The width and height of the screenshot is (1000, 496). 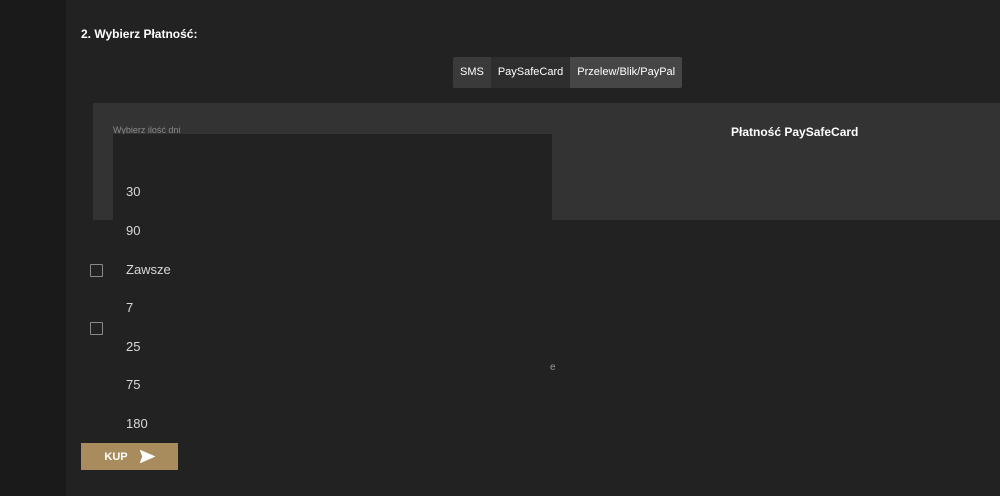 I want to click on dropdown-option-zawsze: Zawsze, so click(x=148, y=269).